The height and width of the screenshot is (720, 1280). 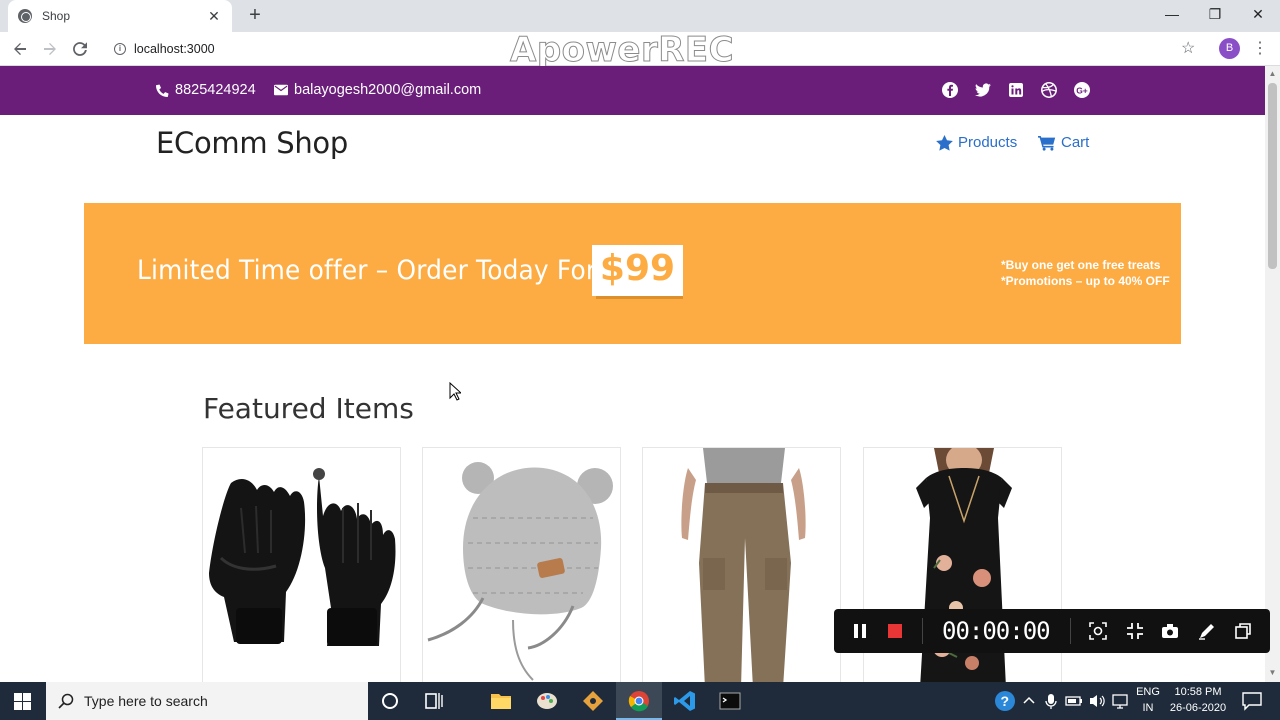 What do you see at coordinates (895, 631) in the screenshot?
I see `stop-icon` at bounding box center [895, 631].